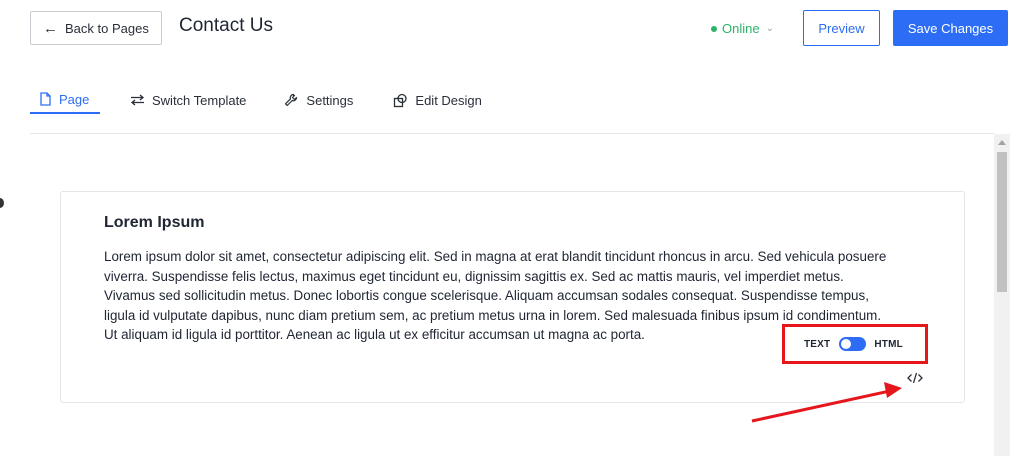 This screenshot has width=1024, height=456. What do you see at coordinates (45, 99) in the screenshot?
I see `page-icon` at bounding box center [45, 99].